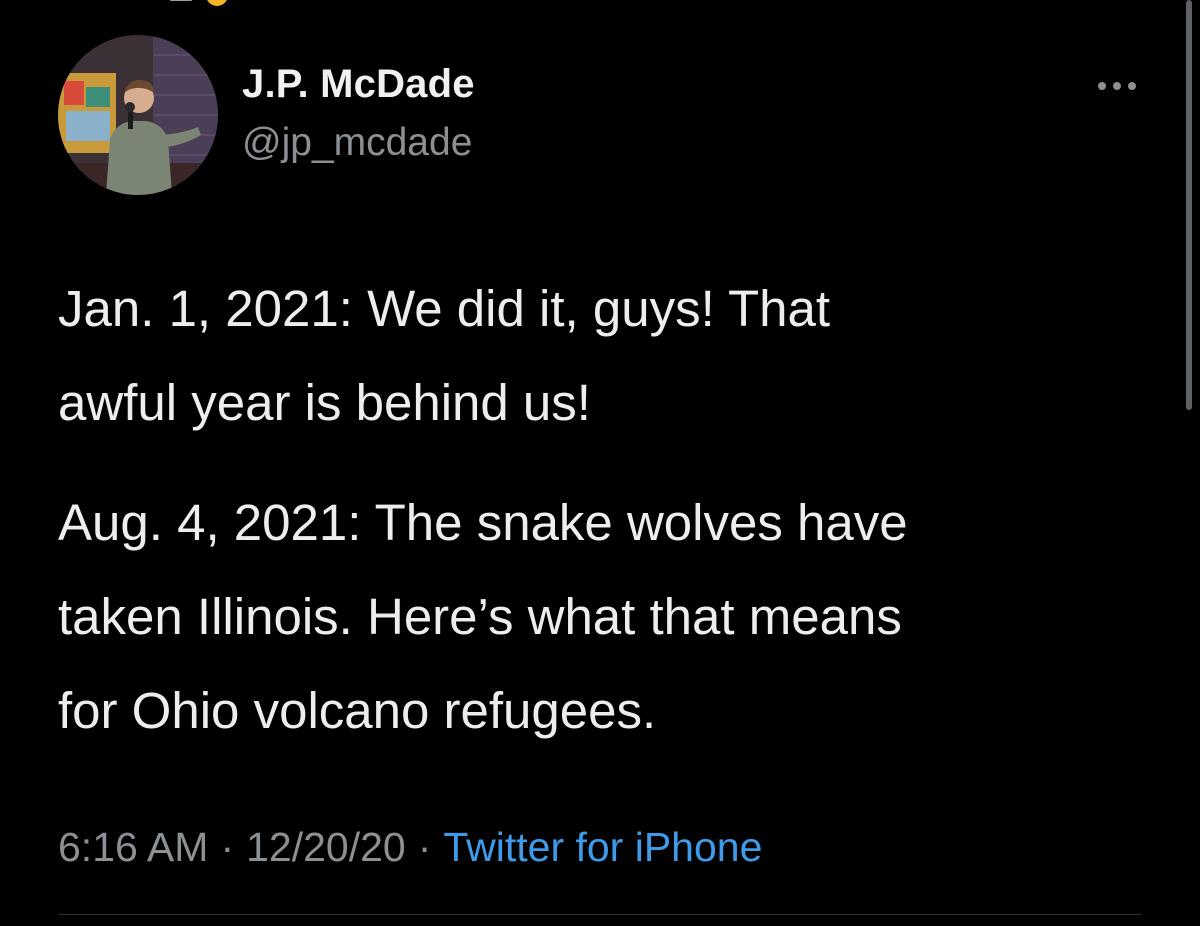  I want to click on scrollbar, so click(1189, 205).